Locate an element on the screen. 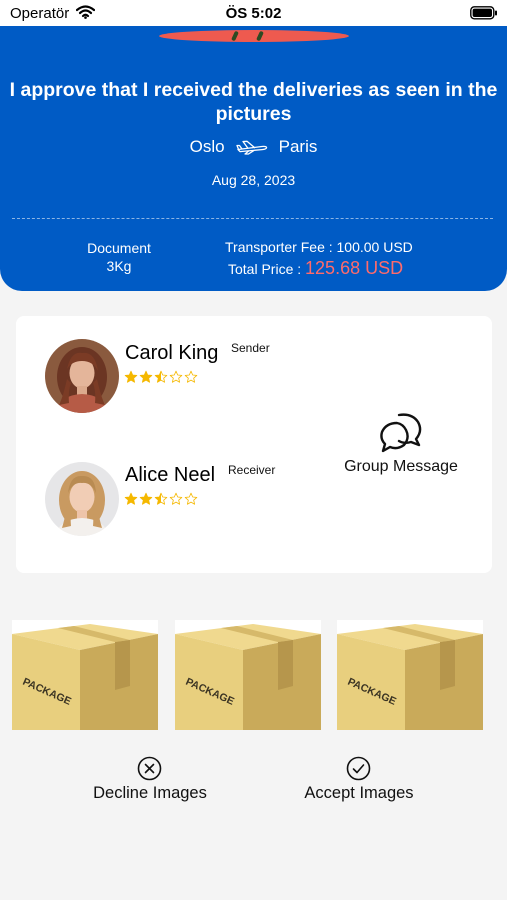  receiver-role: Receiver is located at coordinates (252, 470).